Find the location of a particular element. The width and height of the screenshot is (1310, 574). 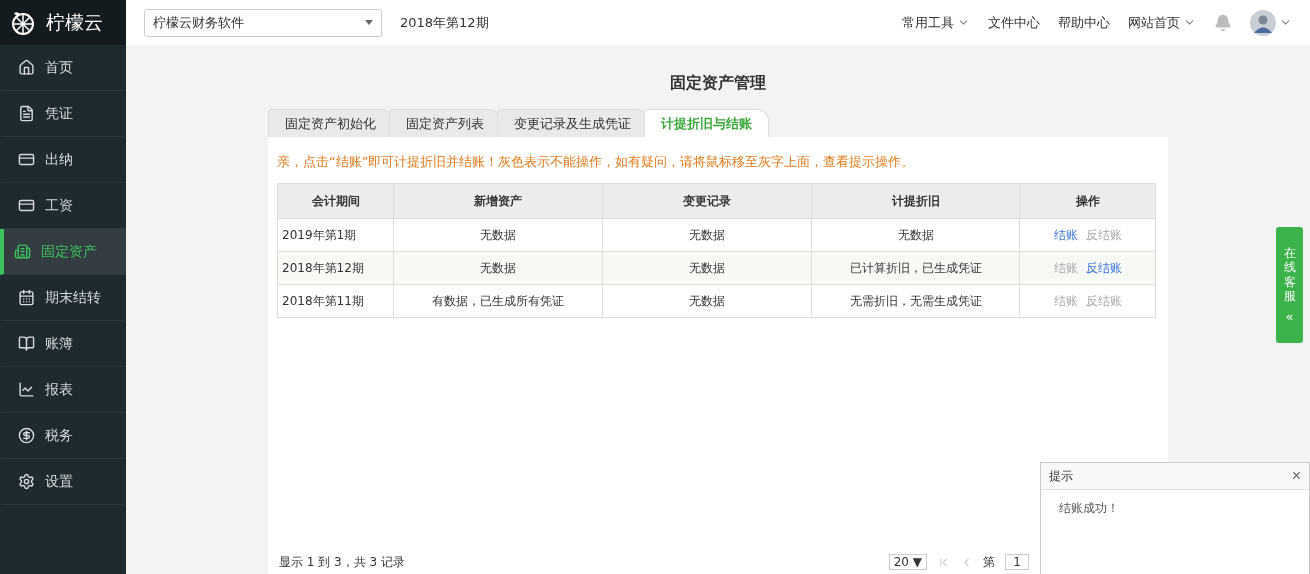

column-header: 会计期间 is located at coordinates (335, 201).